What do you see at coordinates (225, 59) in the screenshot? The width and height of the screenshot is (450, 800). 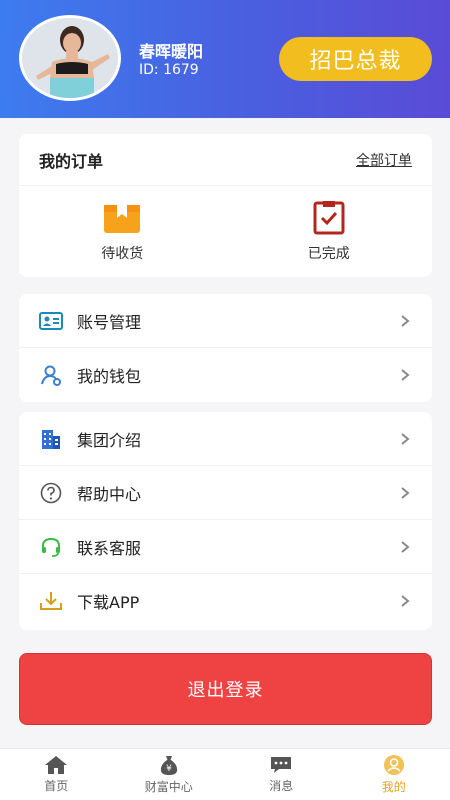 I see `profile-header: 春晖暖阳 ID: 1679 招巴总裁` at bounding box center [225, 59].